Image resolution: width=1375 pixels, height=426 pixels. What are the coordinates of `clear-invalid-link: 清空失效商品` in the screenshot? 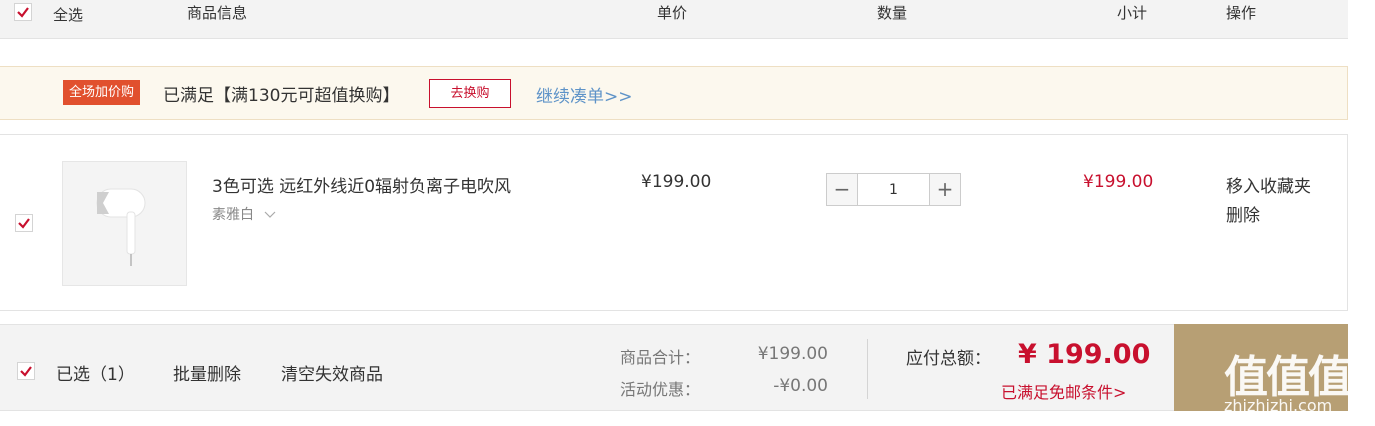 It's located at (332, 372).